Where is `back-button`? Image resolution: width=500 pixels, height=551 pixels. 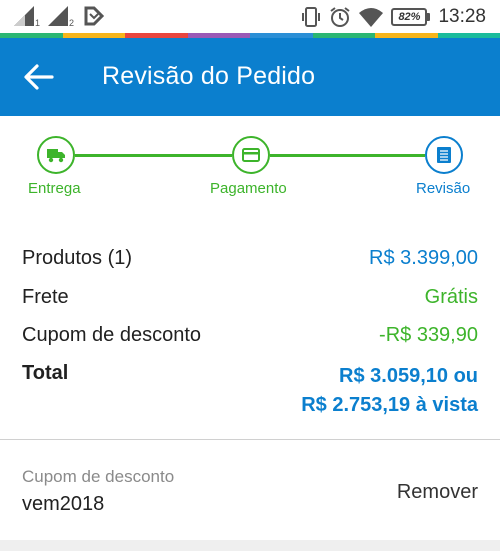
back-button is located at coordinates (39, 77).